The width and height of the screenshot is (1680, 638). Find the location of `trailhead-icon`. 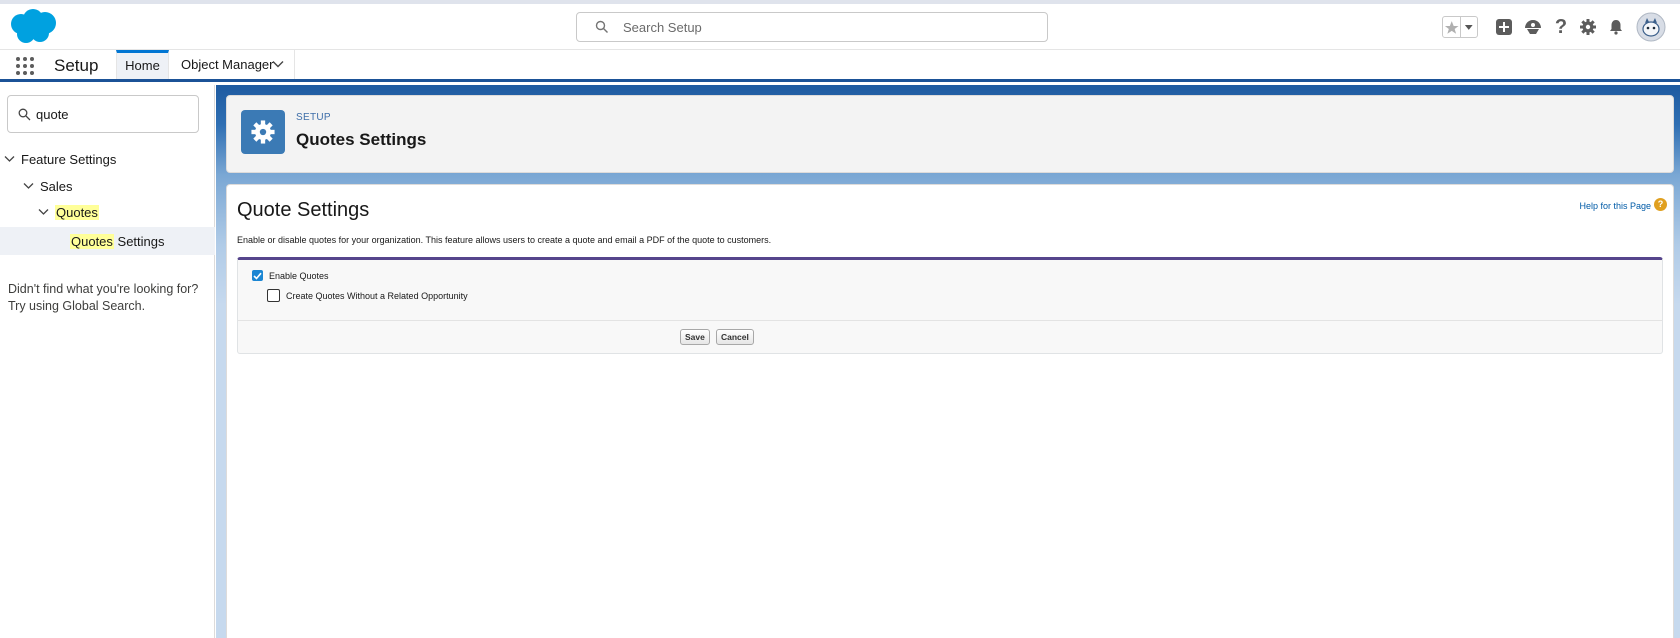

trailhead-icon is located at coordinates (1533, 27).